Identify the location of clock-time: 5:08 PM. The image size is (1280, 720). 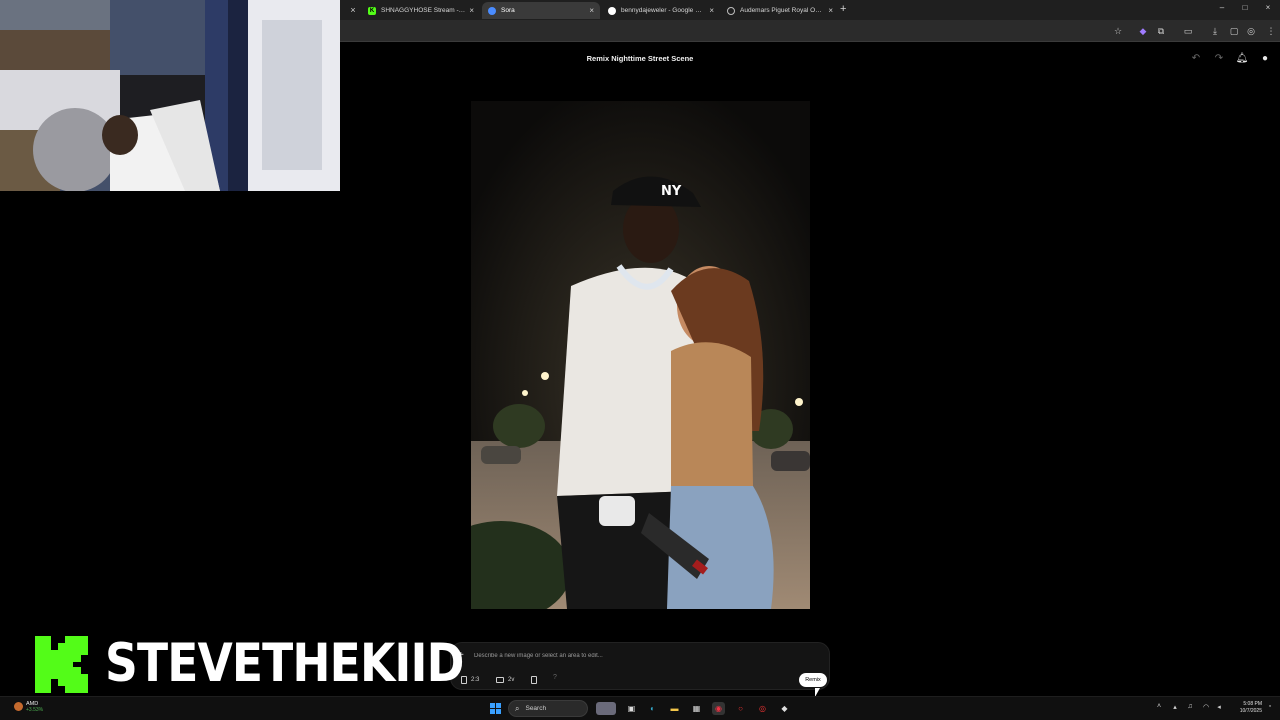
(1252, 704).